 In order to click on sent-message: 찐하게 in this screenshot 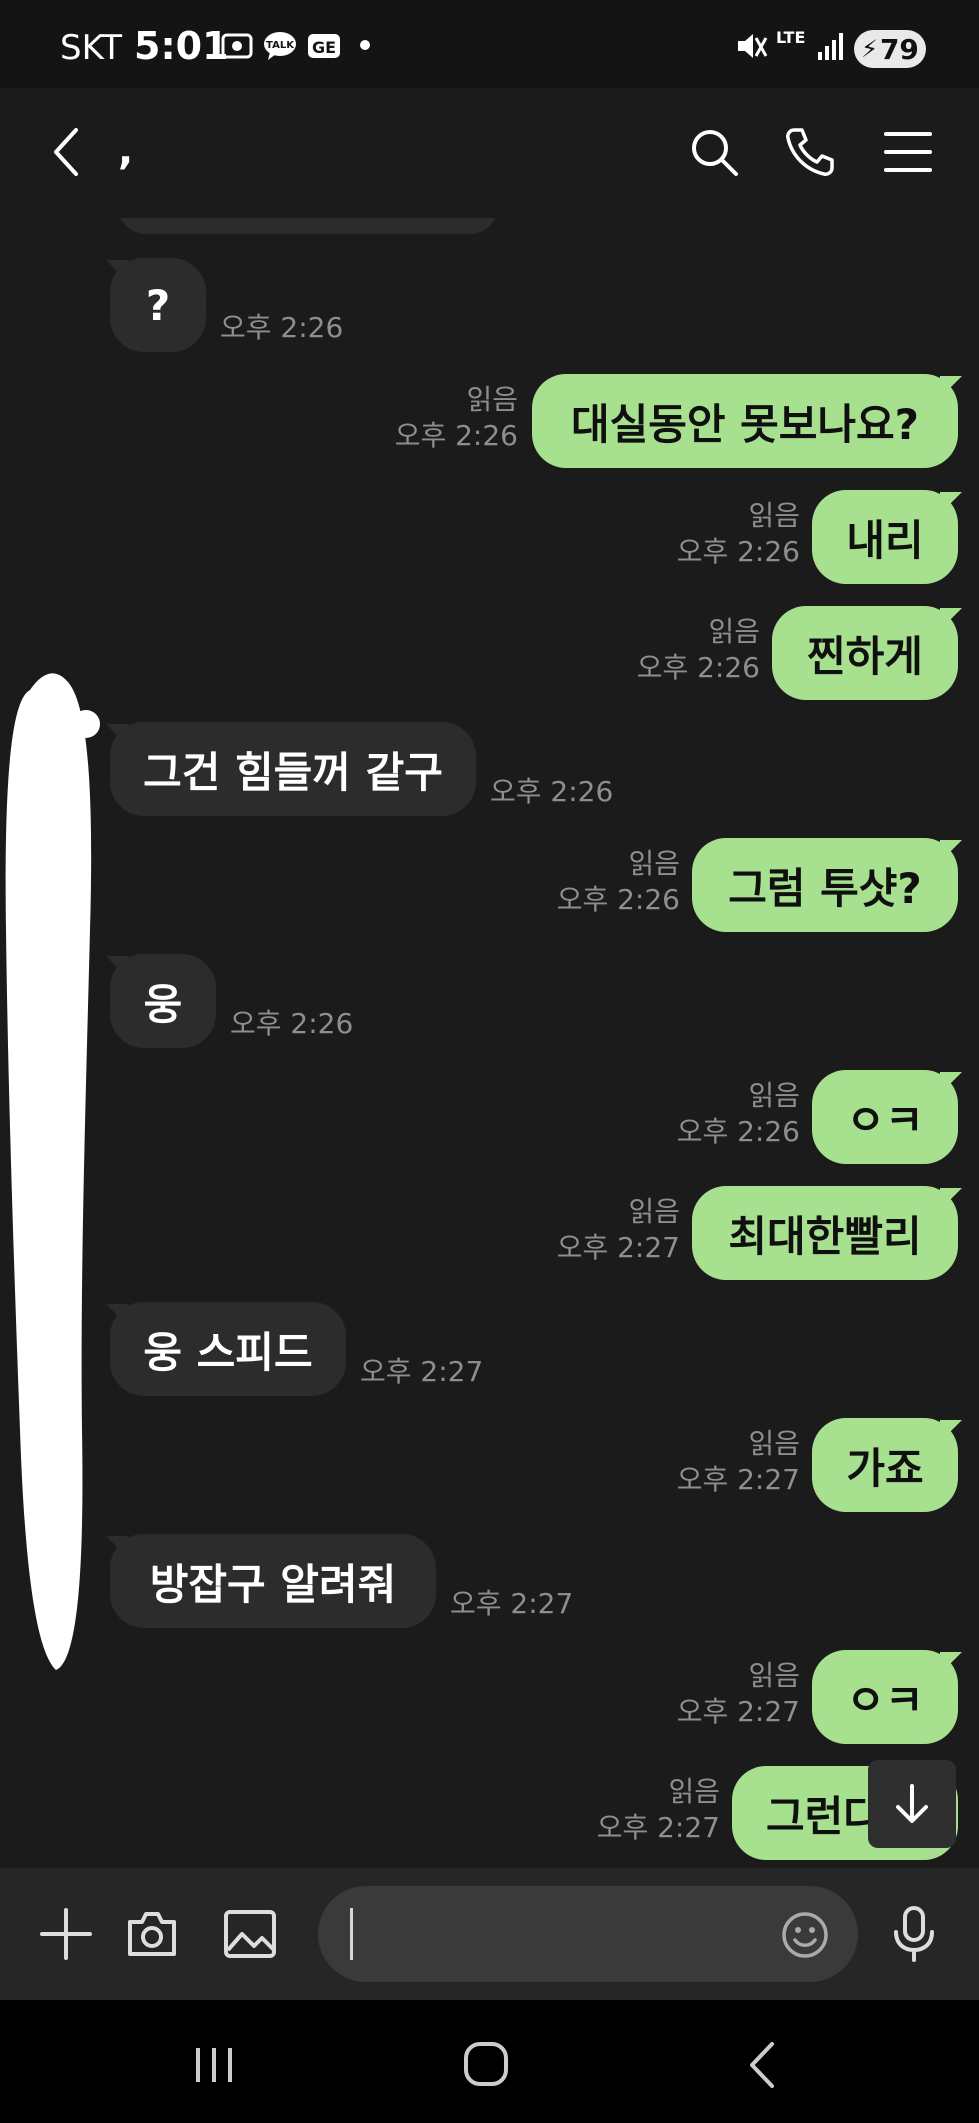, I will do `click(865, 653)`.